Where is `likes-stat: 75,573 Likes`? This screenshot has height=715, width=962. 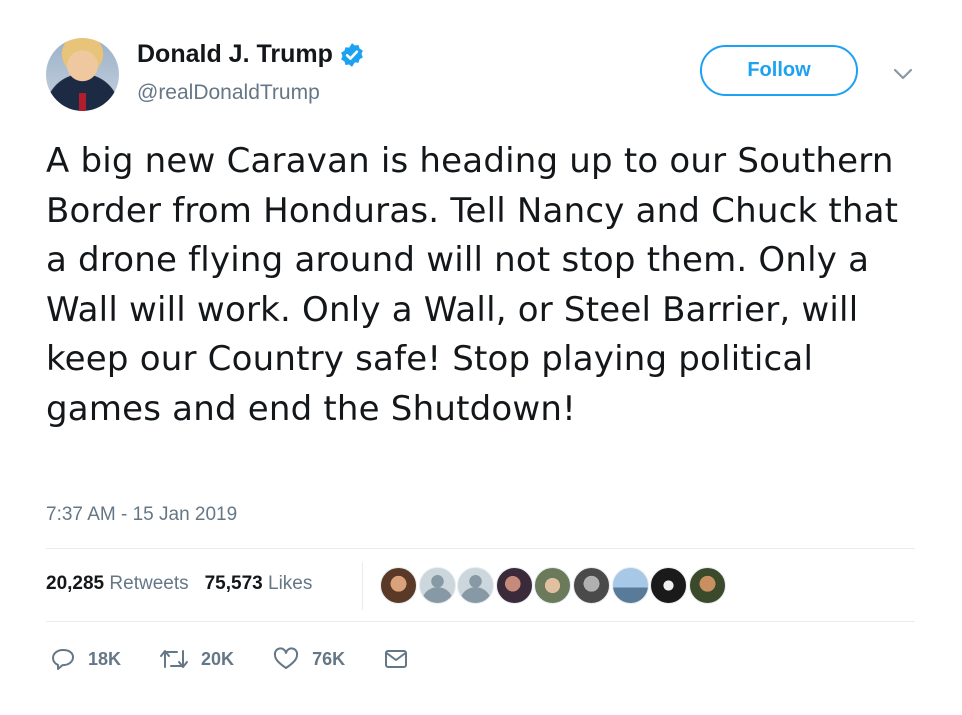 likes-stat: 75,573 Likes is located at coordinates (259, 584).